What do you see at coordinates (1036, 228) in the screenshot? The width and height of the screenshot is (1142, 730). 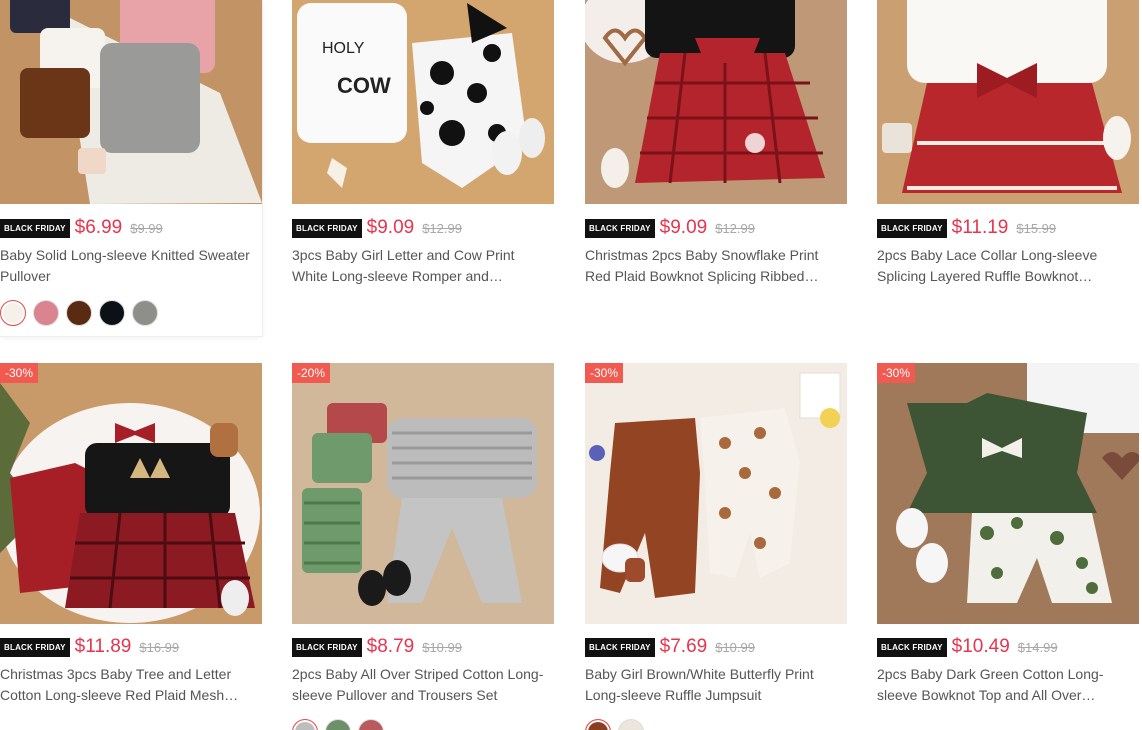 I see `original-price: $15.99` at bounding box center [1036, 228].